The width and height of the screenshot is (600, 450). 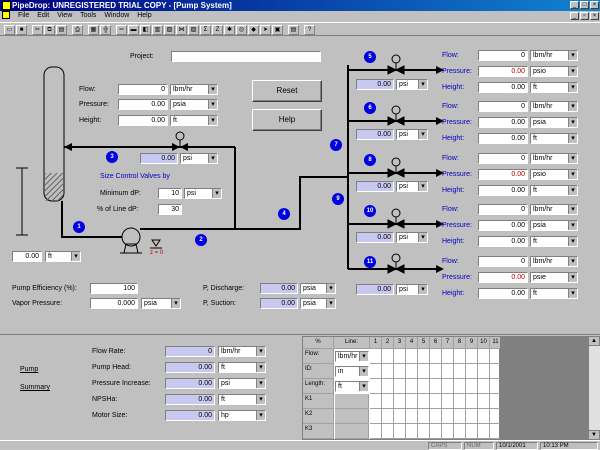 I want to click on menu-window: Window, so click(x=116, y=15).